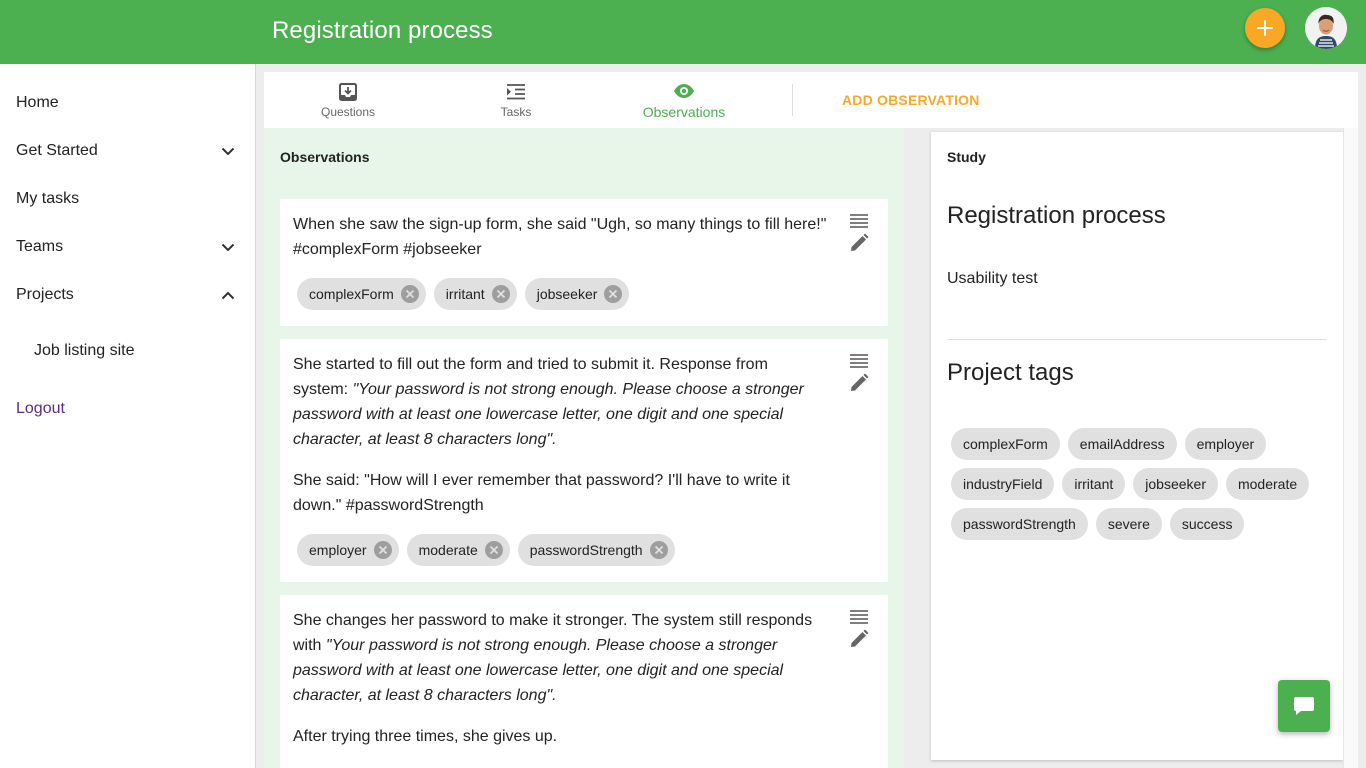 Image resolution: width=1366 pixels, height=768 pixels. I want to click on tab-label: Observations, so click(684, 112).